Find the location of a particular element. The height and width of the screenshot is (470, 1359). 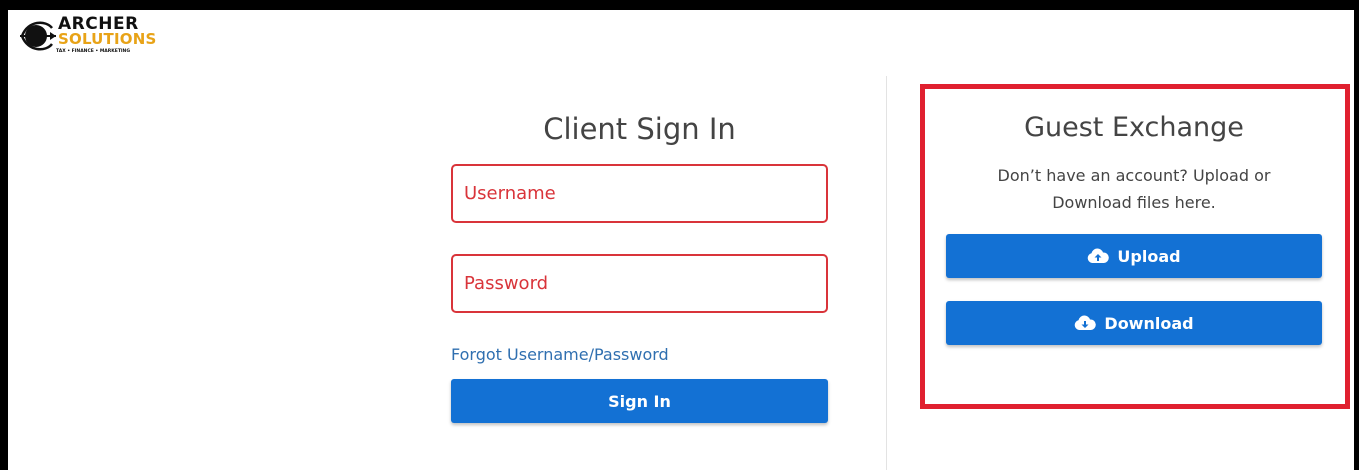

upload-button: Upload is located at coordinates (1134, 256).